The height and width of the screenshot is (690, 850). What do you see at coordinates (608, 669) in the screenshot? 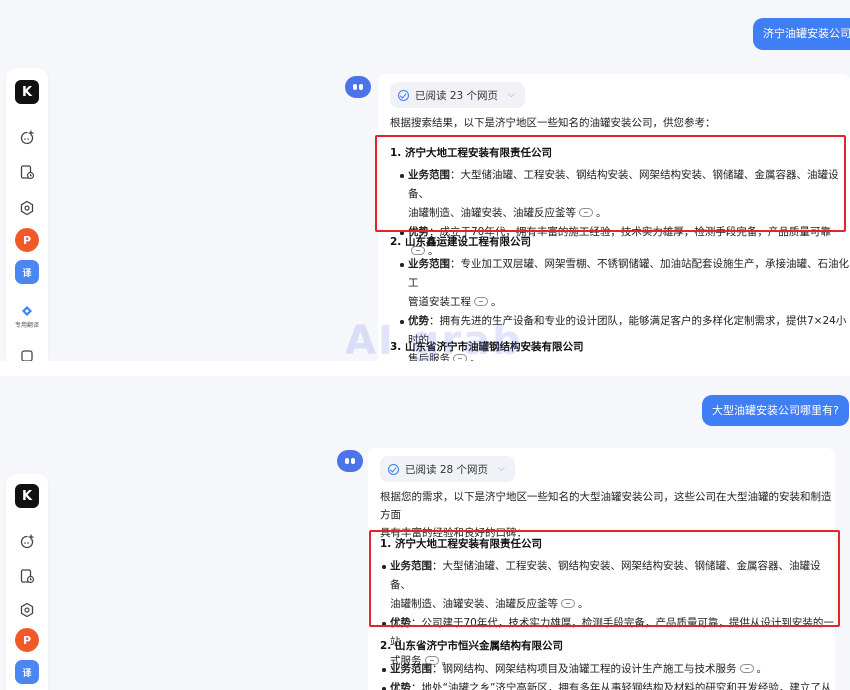
I see `detail-business-scope: 业务范围：钢网结构、网架结构项目及油罐工程的设计生产施工与技术服务。` at bounding box center [608, 669].